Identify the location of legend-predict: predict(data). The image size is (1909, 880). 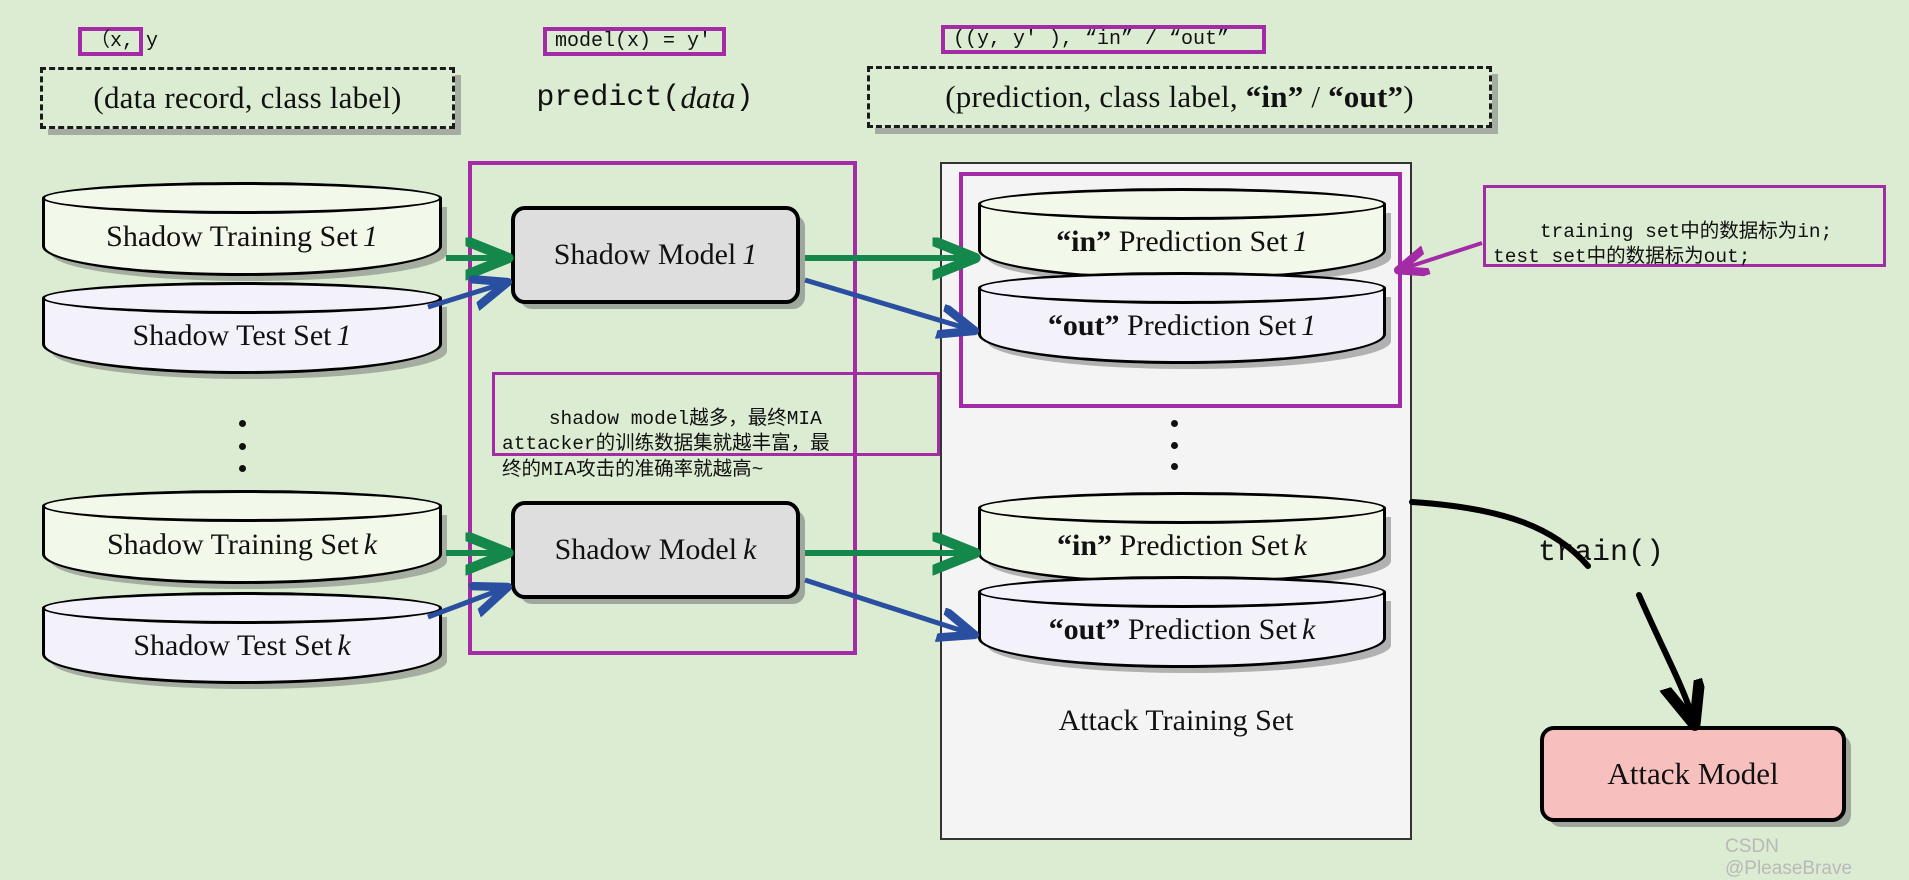
(645, 98).